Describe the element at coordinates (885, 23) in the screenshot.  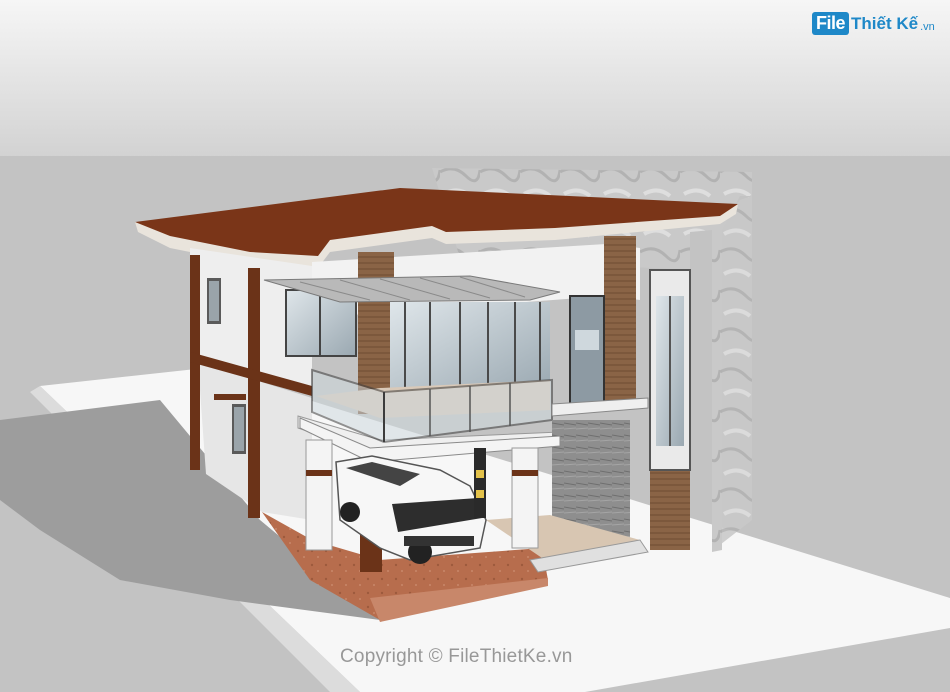
I see `logo-text: Thiết Kế` at that location.